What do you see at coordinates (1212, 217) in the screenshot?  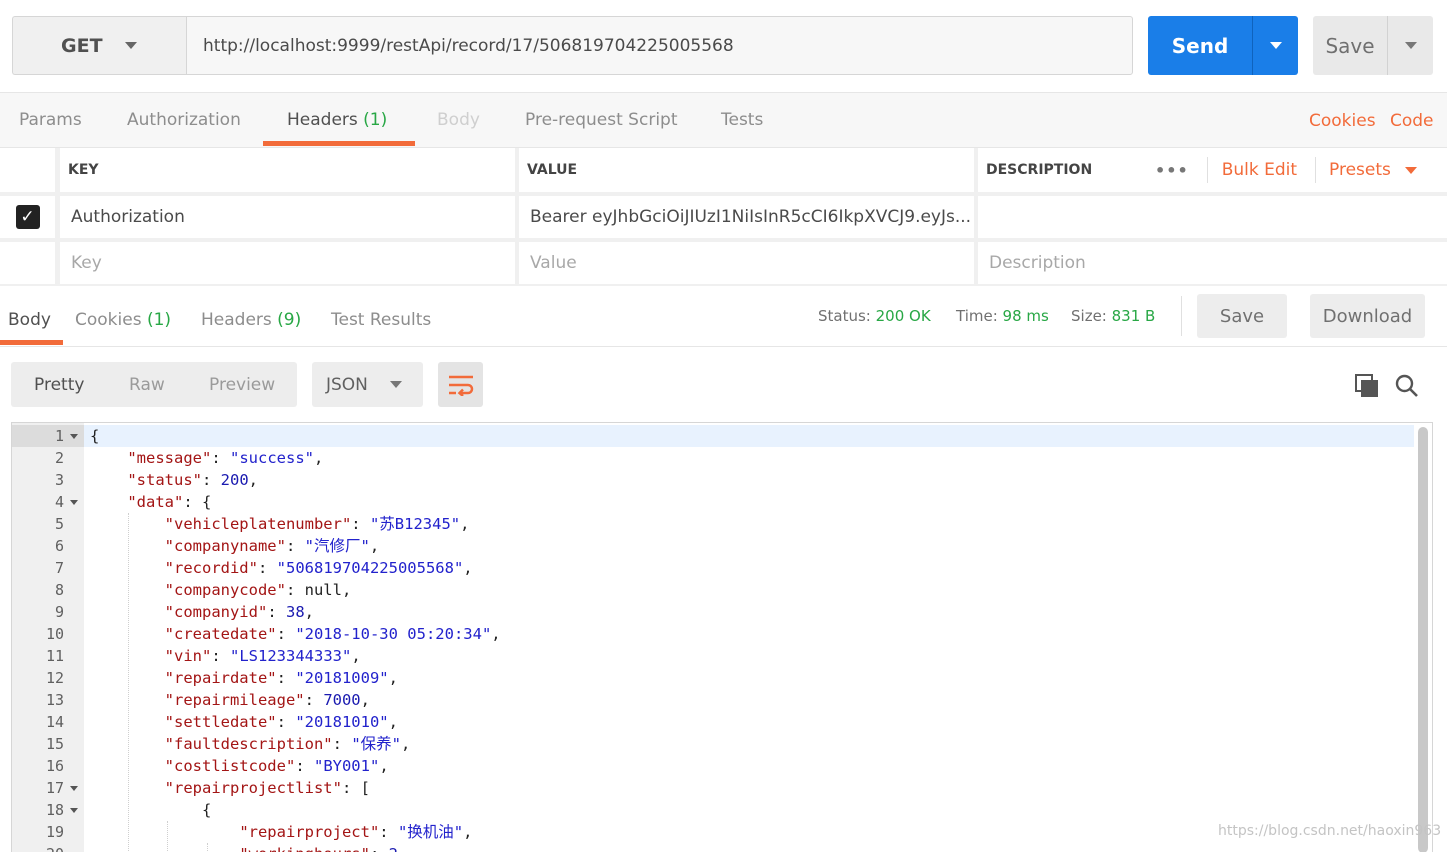 I see `header-description-input` at bounding box center [1212, 217].